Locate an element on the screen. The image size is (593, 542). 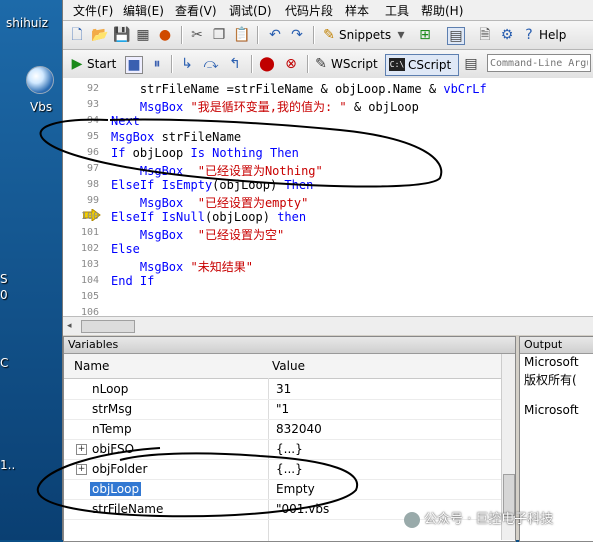
code-line: Next is located at coordinates (125, 121).